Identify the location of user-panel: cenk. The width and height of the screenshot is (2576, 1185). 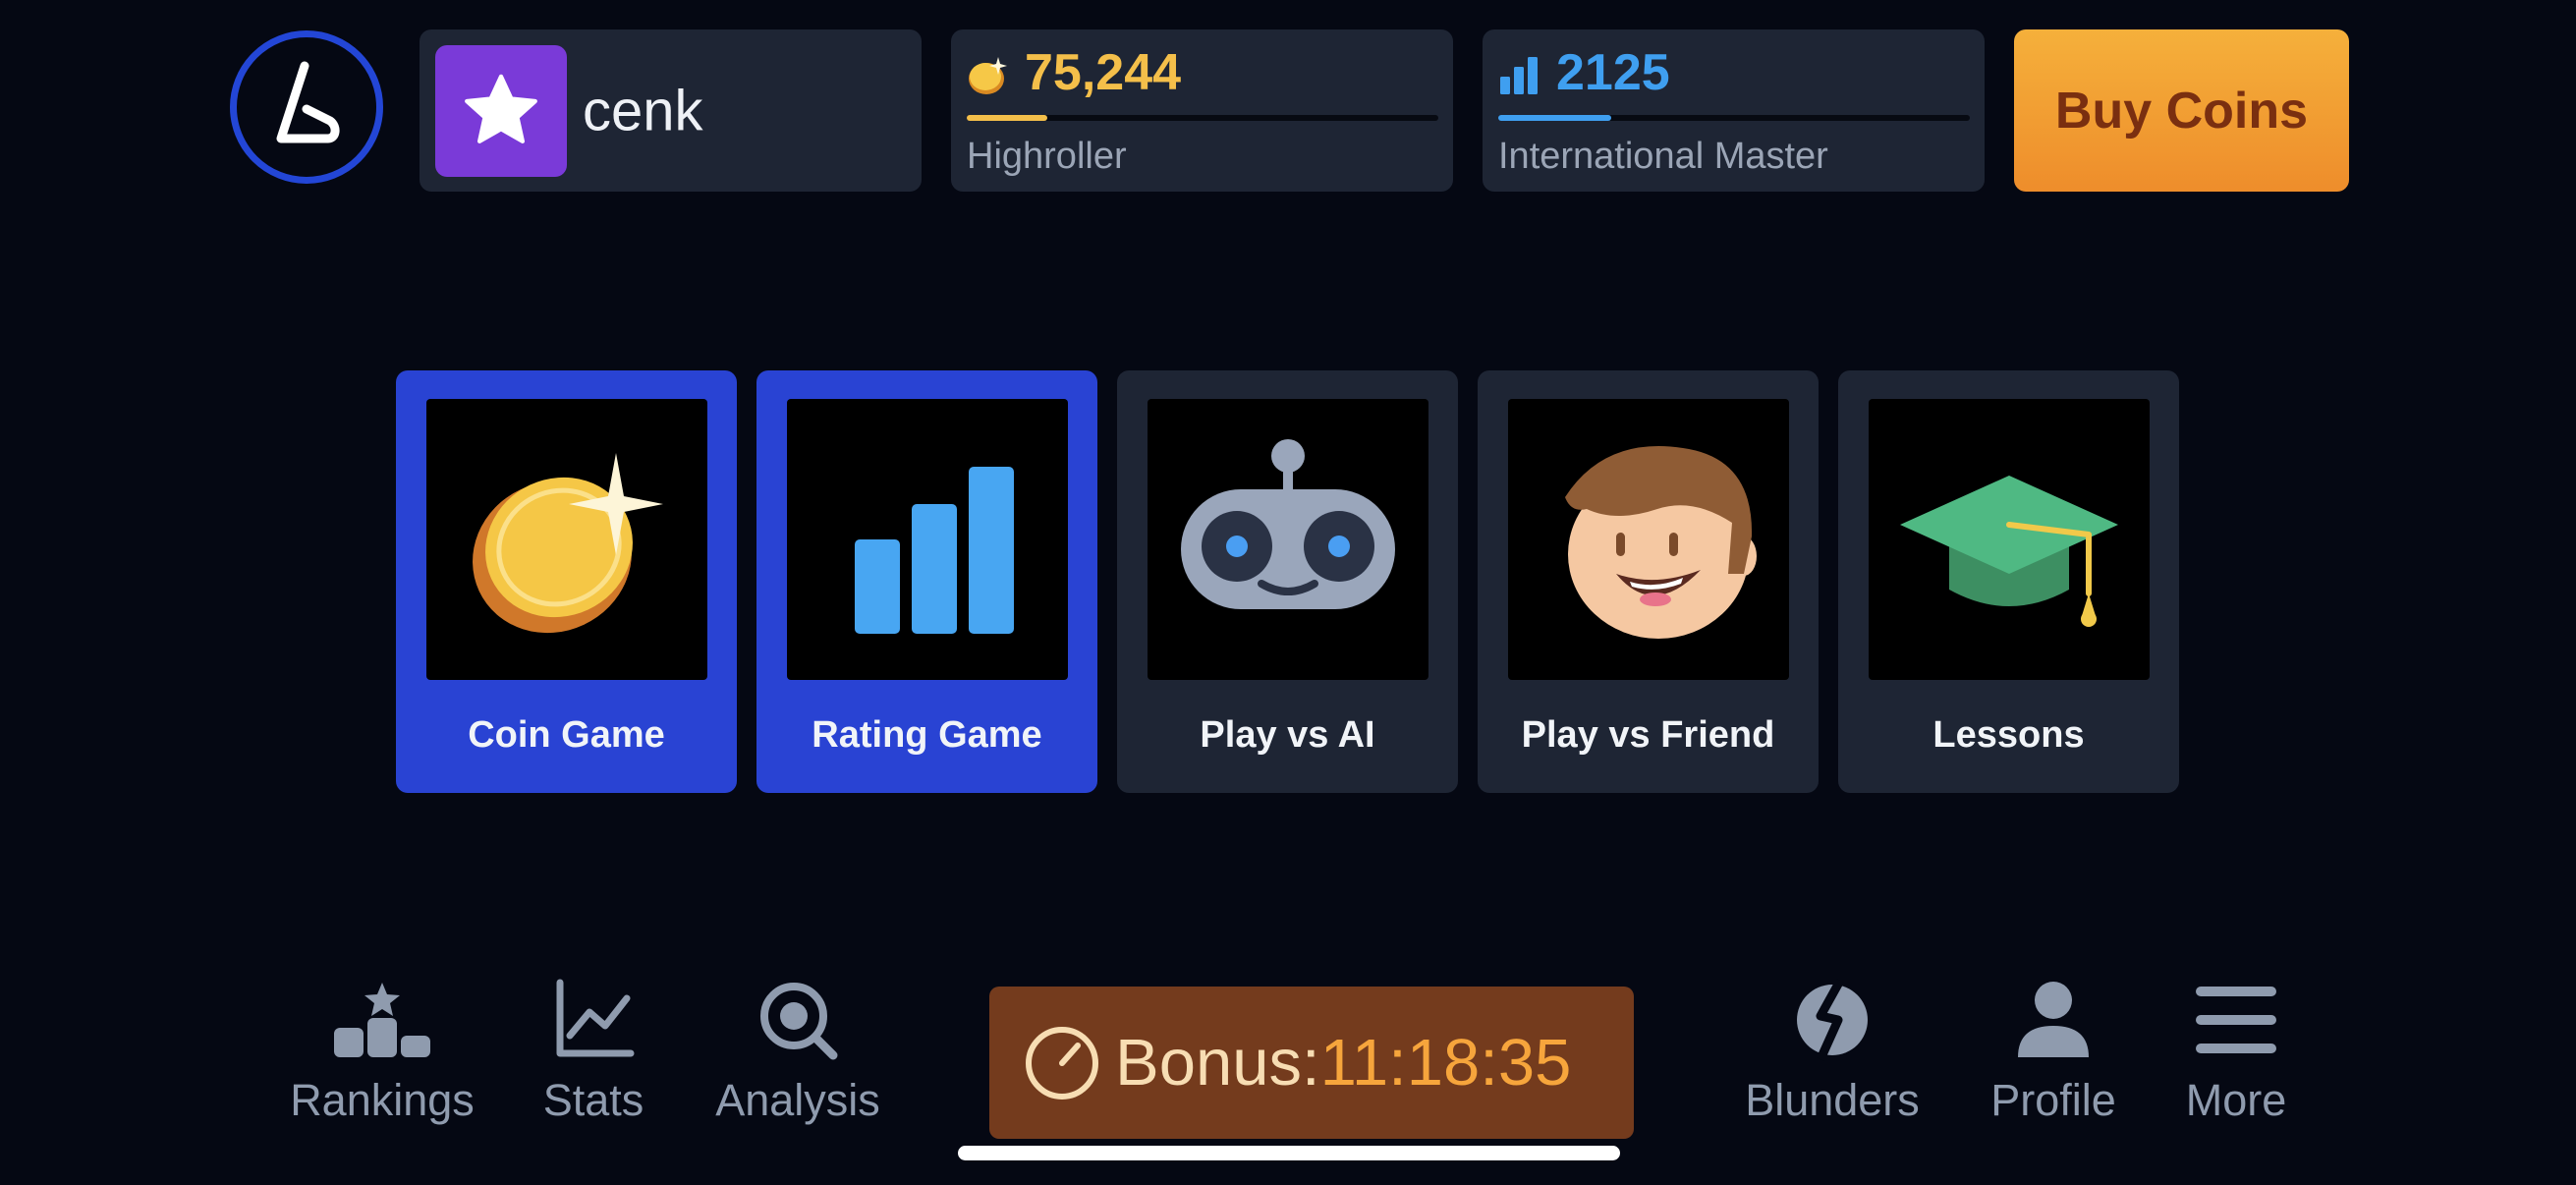
(671, 111).